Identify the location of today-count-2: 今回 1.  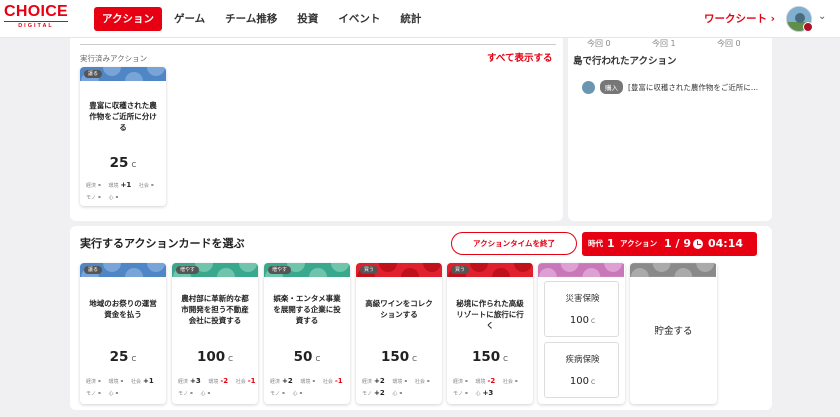
(664, 43).